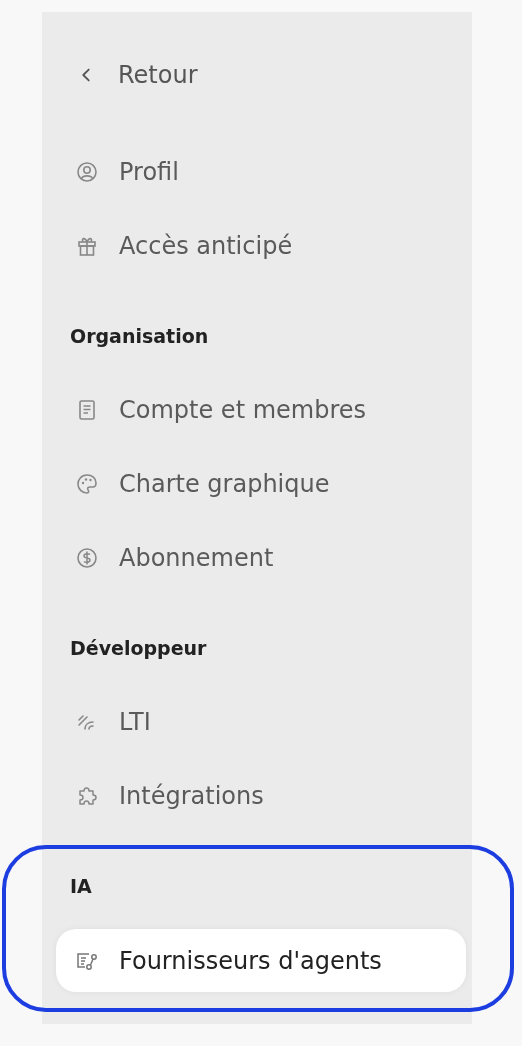  Describe the element at coordinates (87, 246) in the screenshot. I see `gift-icon` at that location.